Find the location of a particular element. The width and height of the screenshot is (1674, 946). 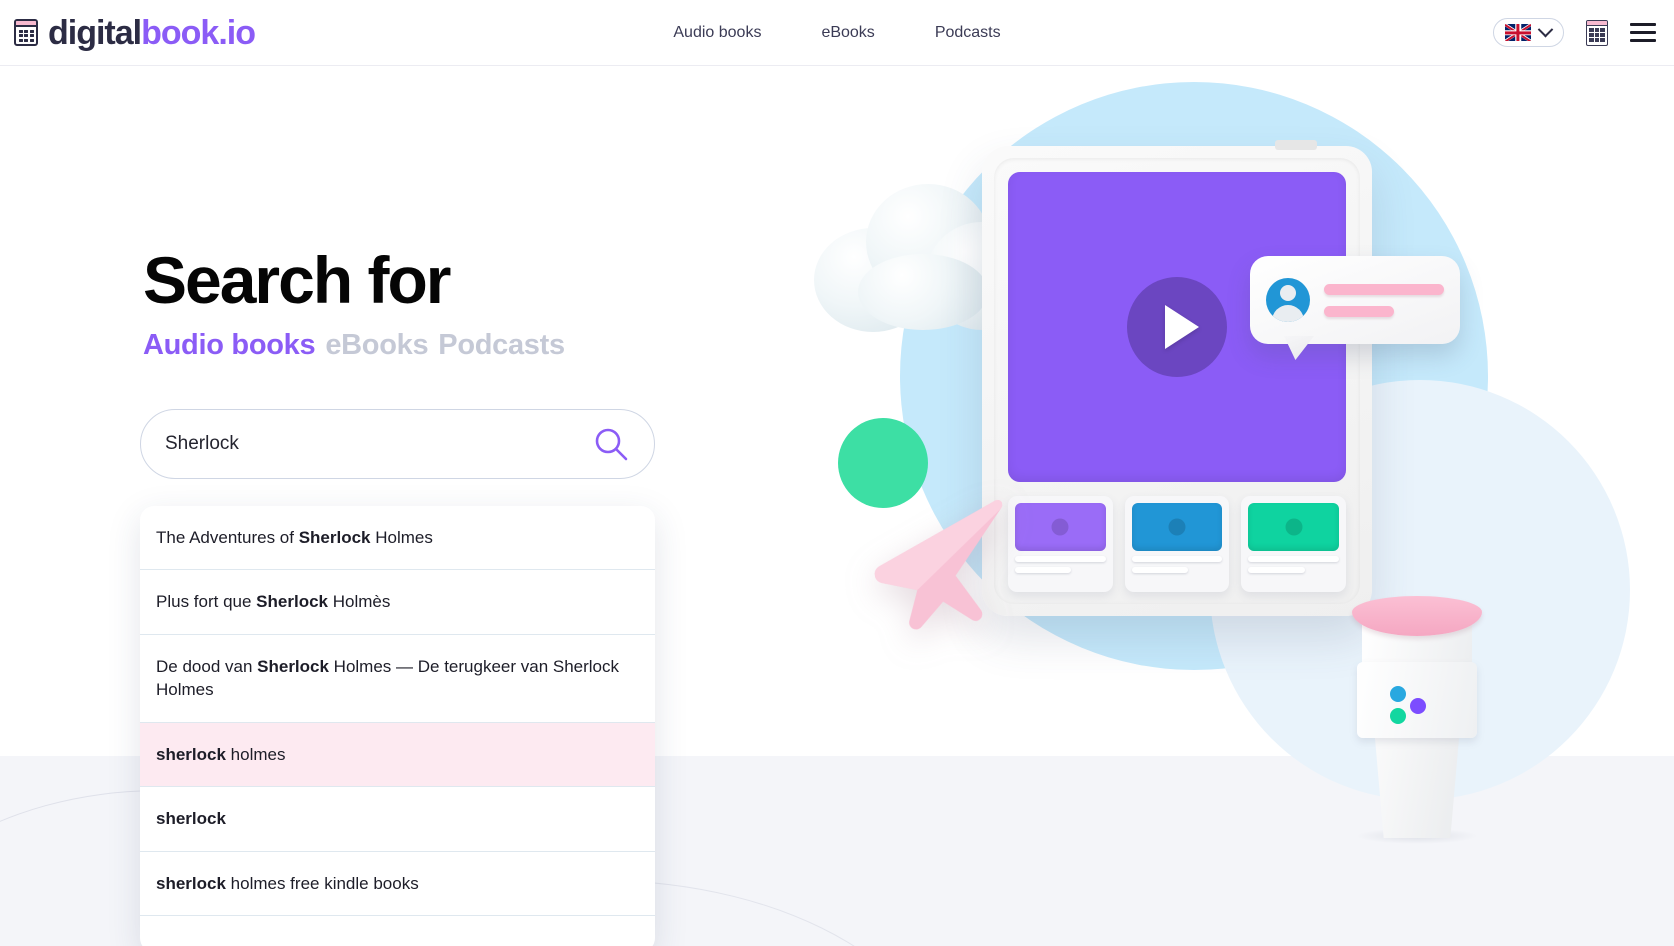

suggestion-prefix: The Adventures of is located at coordinates (227, 537).